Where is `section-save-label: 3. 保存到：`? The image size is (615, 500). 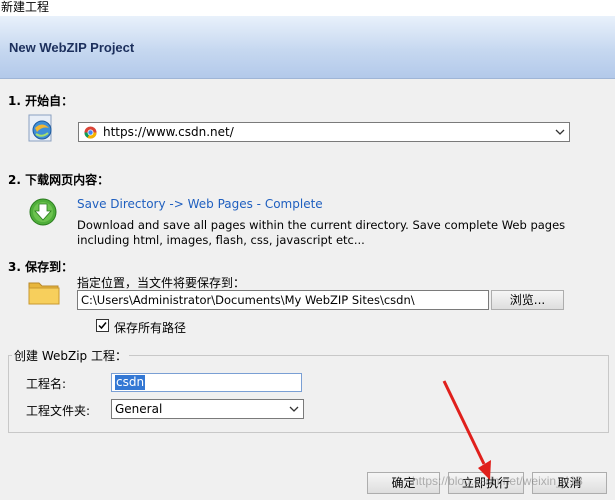
section-save-label: 3. 保存到： is located at coordinates (41, 267).